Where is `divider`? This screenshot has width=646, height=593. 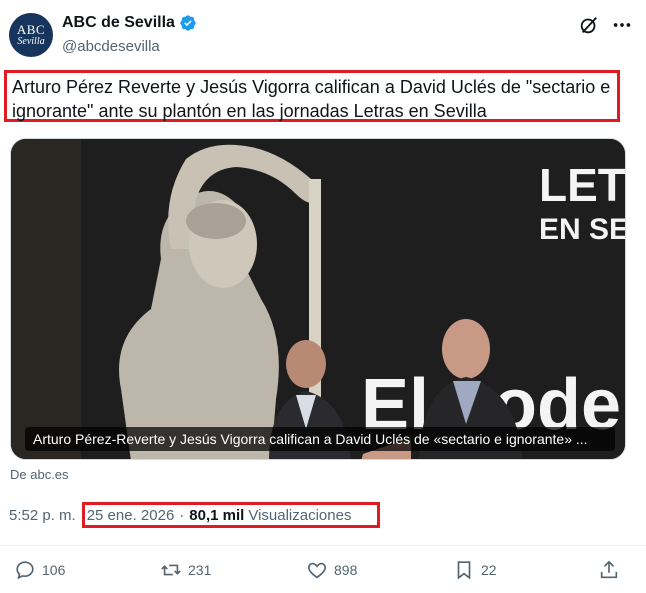
divider is located at coordinates (323, 545).